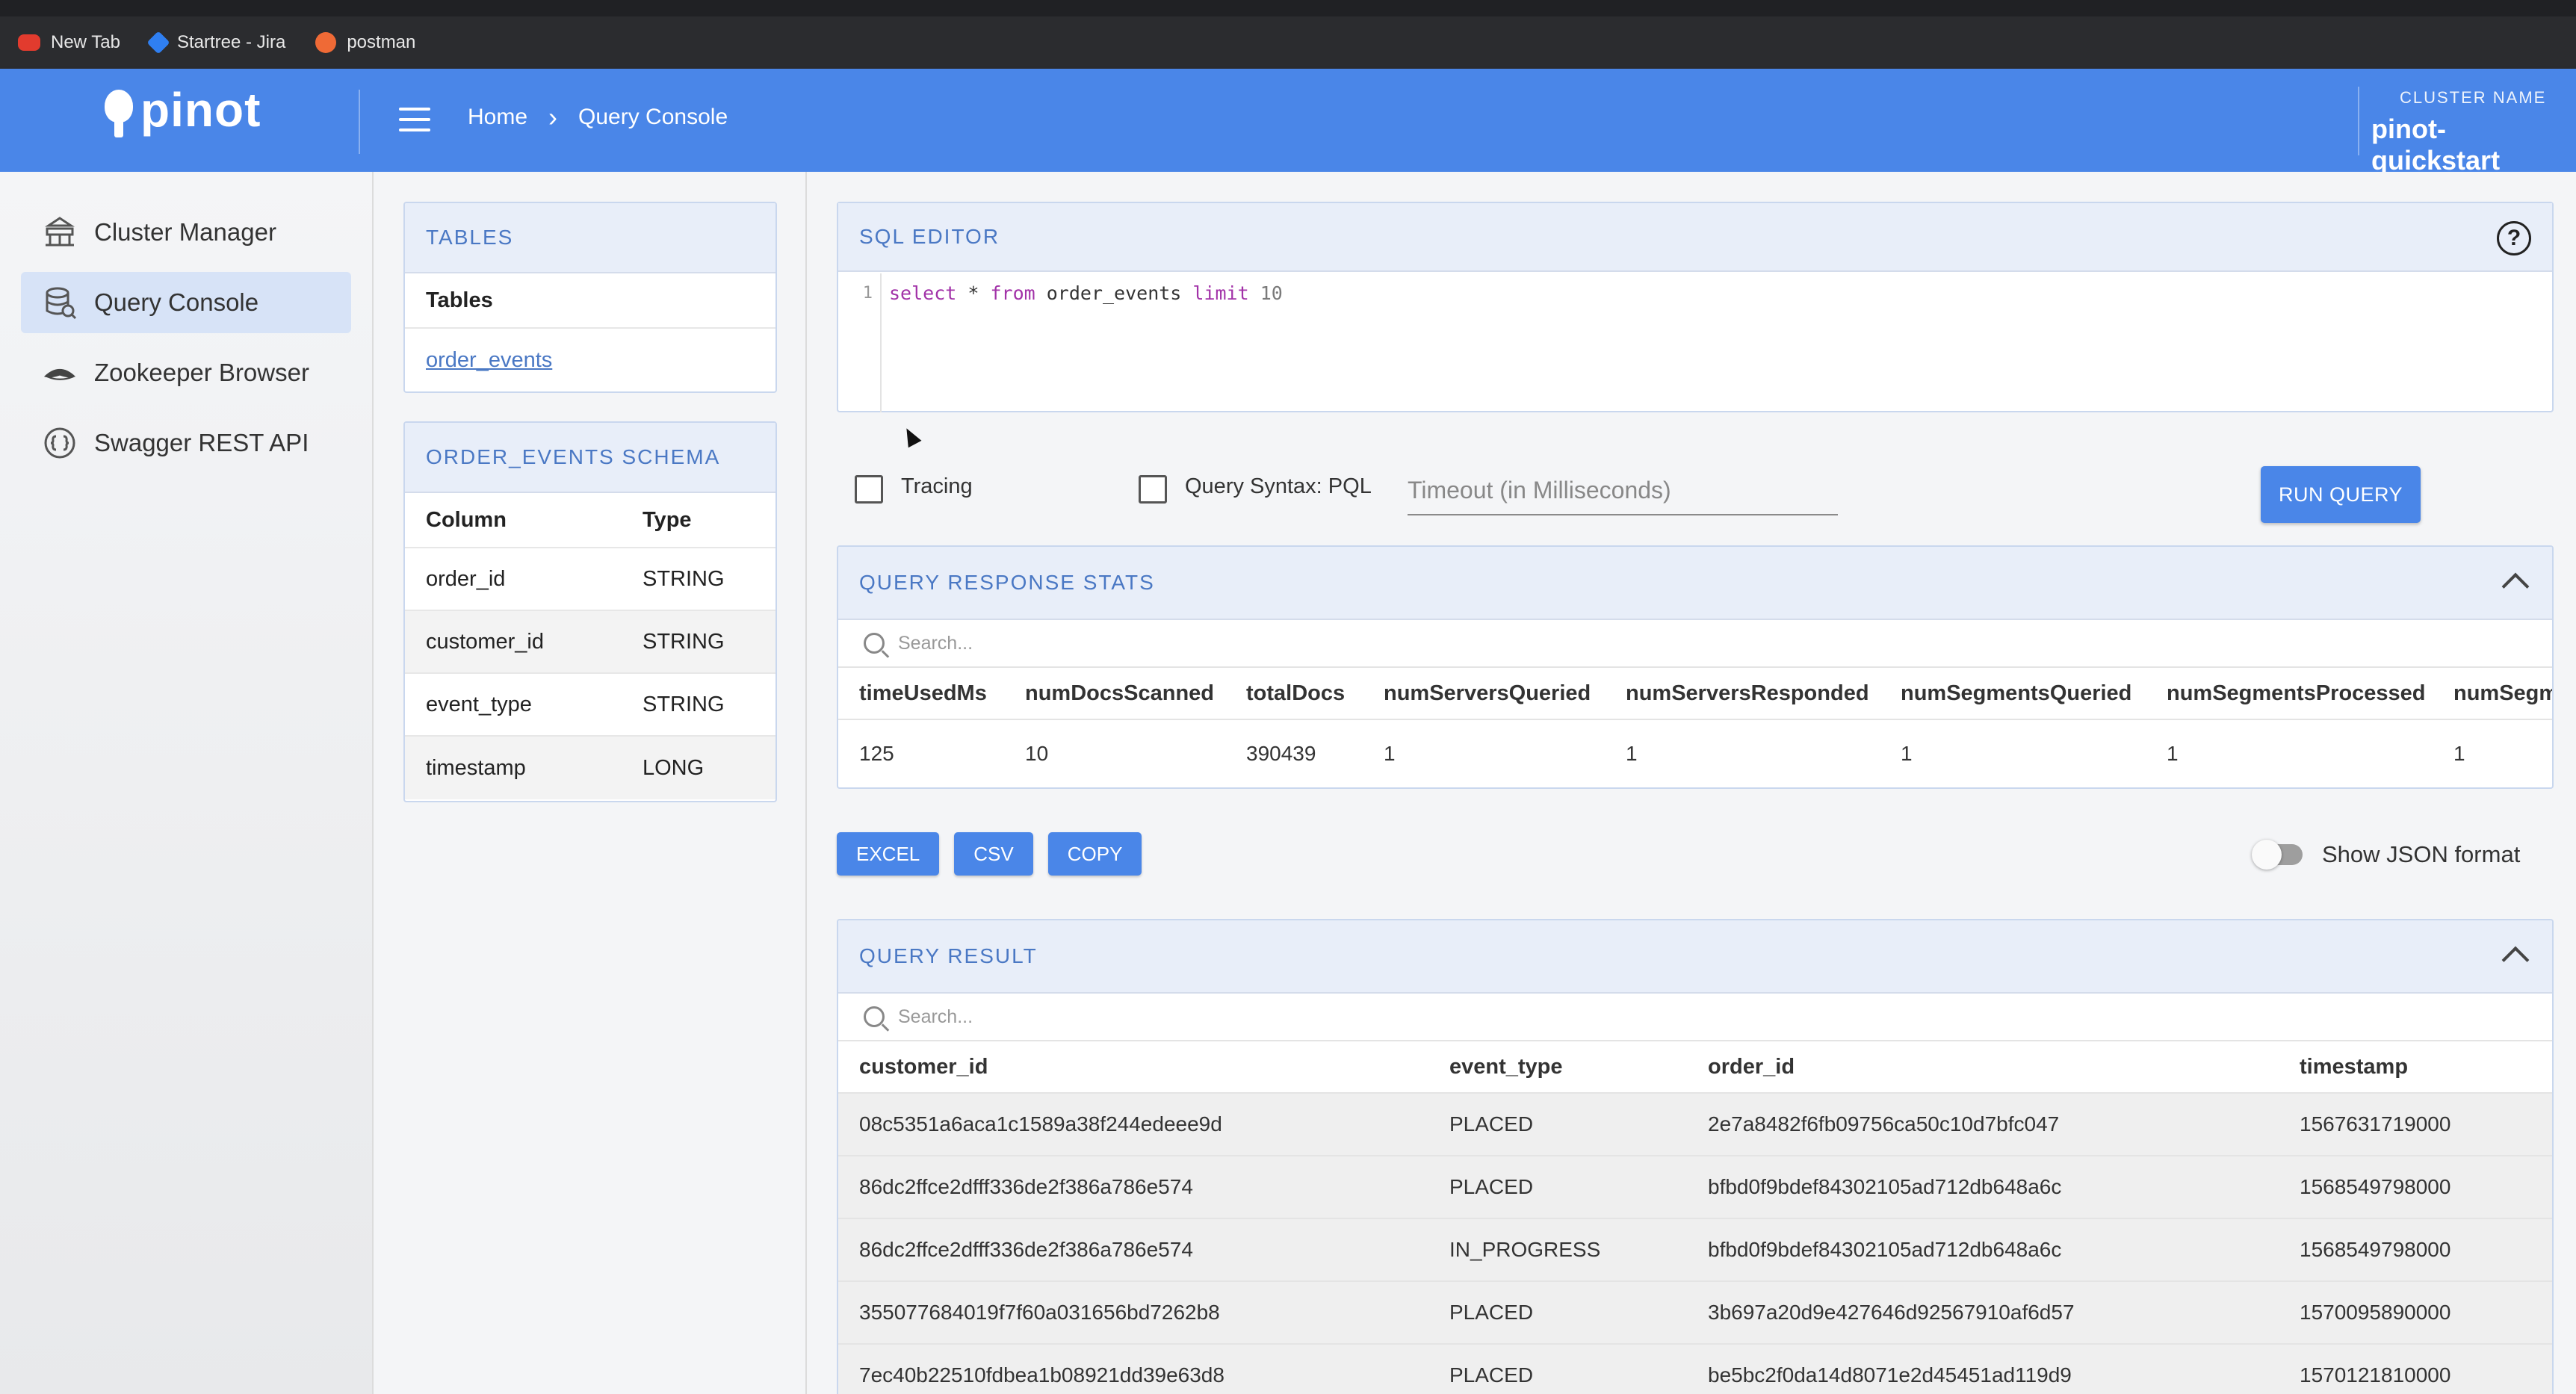 This screenshot has width=2576, height=1394. I want to click on table-link-order-events: order_events, so click(489, 360).